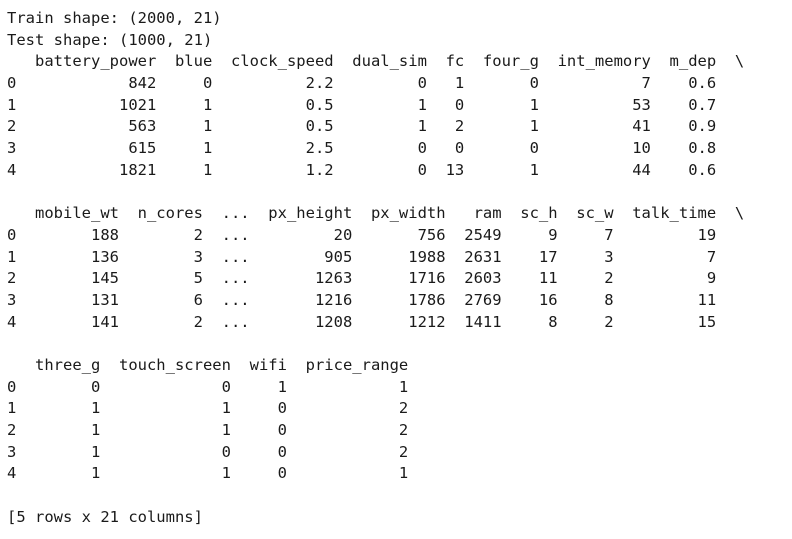 The height and width of the screenshot is (539, 792). I want to click on table-row: 0 842 0 2.2 0 1 0 7 0.6, so click(362, 83).